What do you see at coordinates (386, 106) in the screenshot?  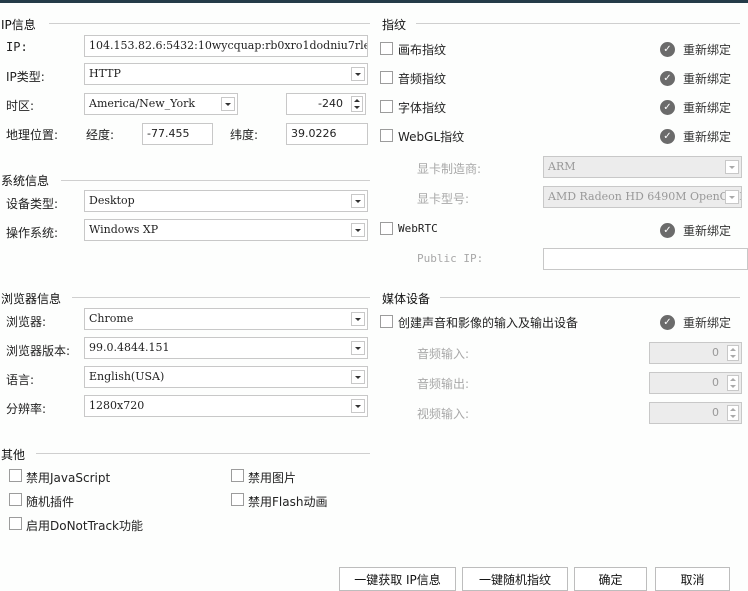 I see `font-fingerprint-checkbox` at bounding box center [386, 106].